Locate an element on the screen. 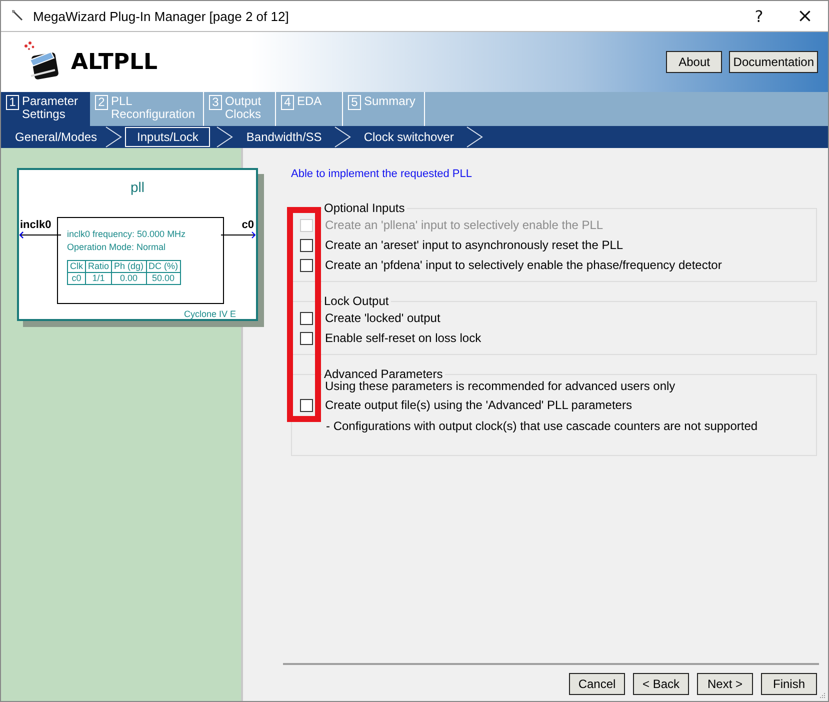  footer-button: Cancel is located at coordinates (597, 684).